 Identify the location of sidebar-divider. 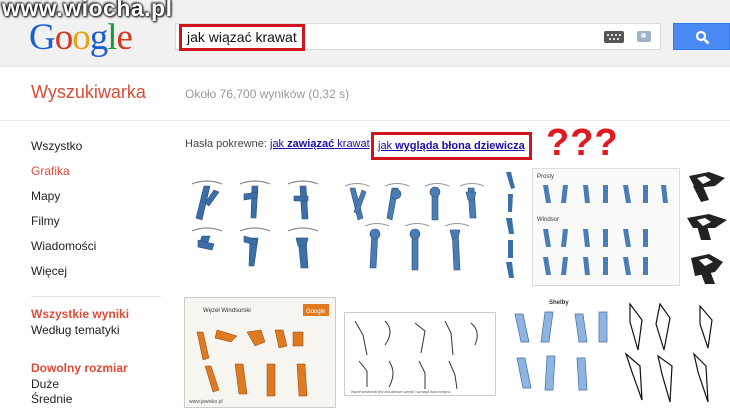
(96, 296).